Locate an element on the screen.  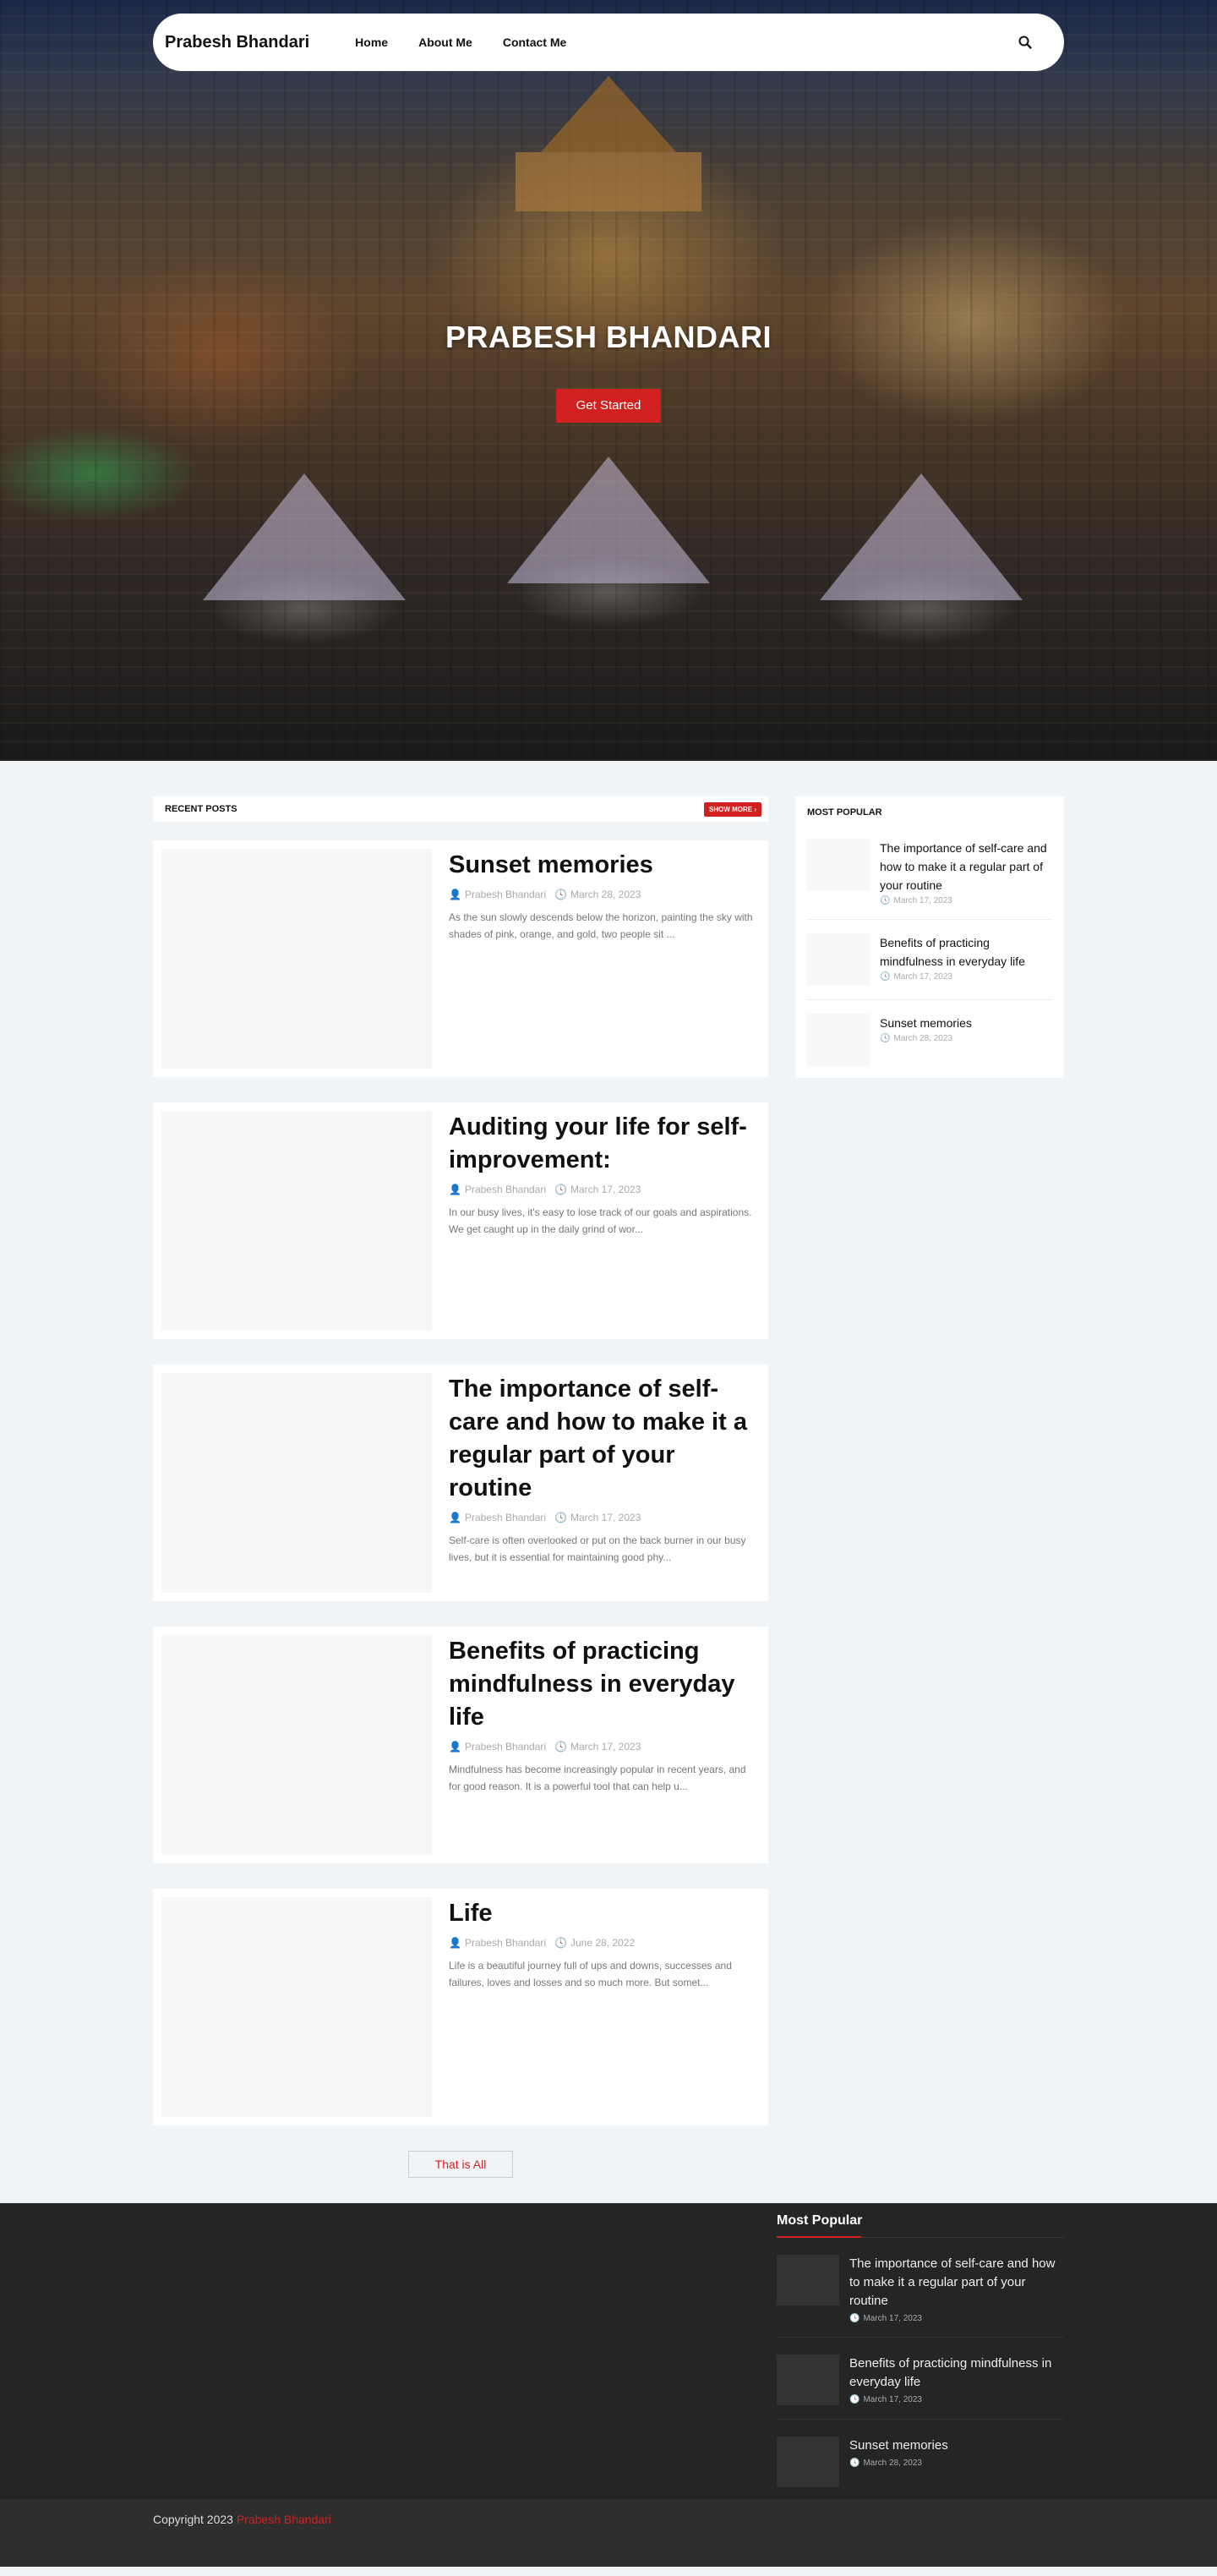
hero-background-temple-body is located at coordinates (608, 181).